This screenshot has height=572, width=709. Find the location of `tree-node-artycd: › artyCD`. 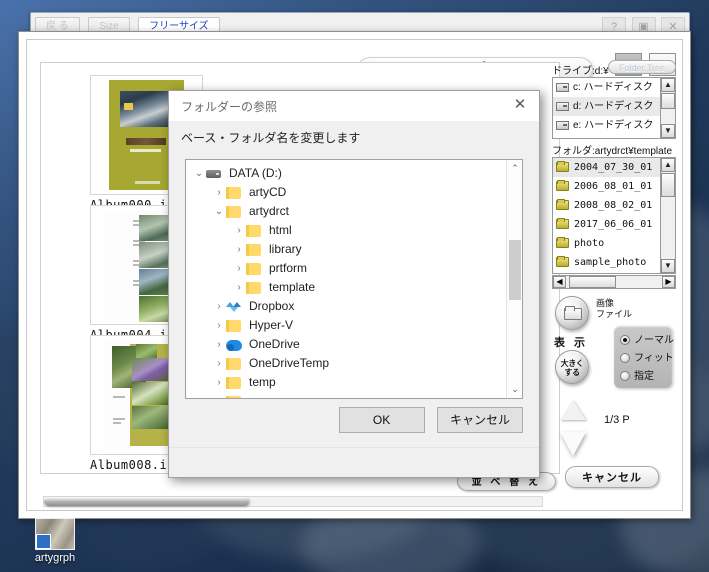

tree-node-artycd: › artyCD is located at coordinates (346, 192).